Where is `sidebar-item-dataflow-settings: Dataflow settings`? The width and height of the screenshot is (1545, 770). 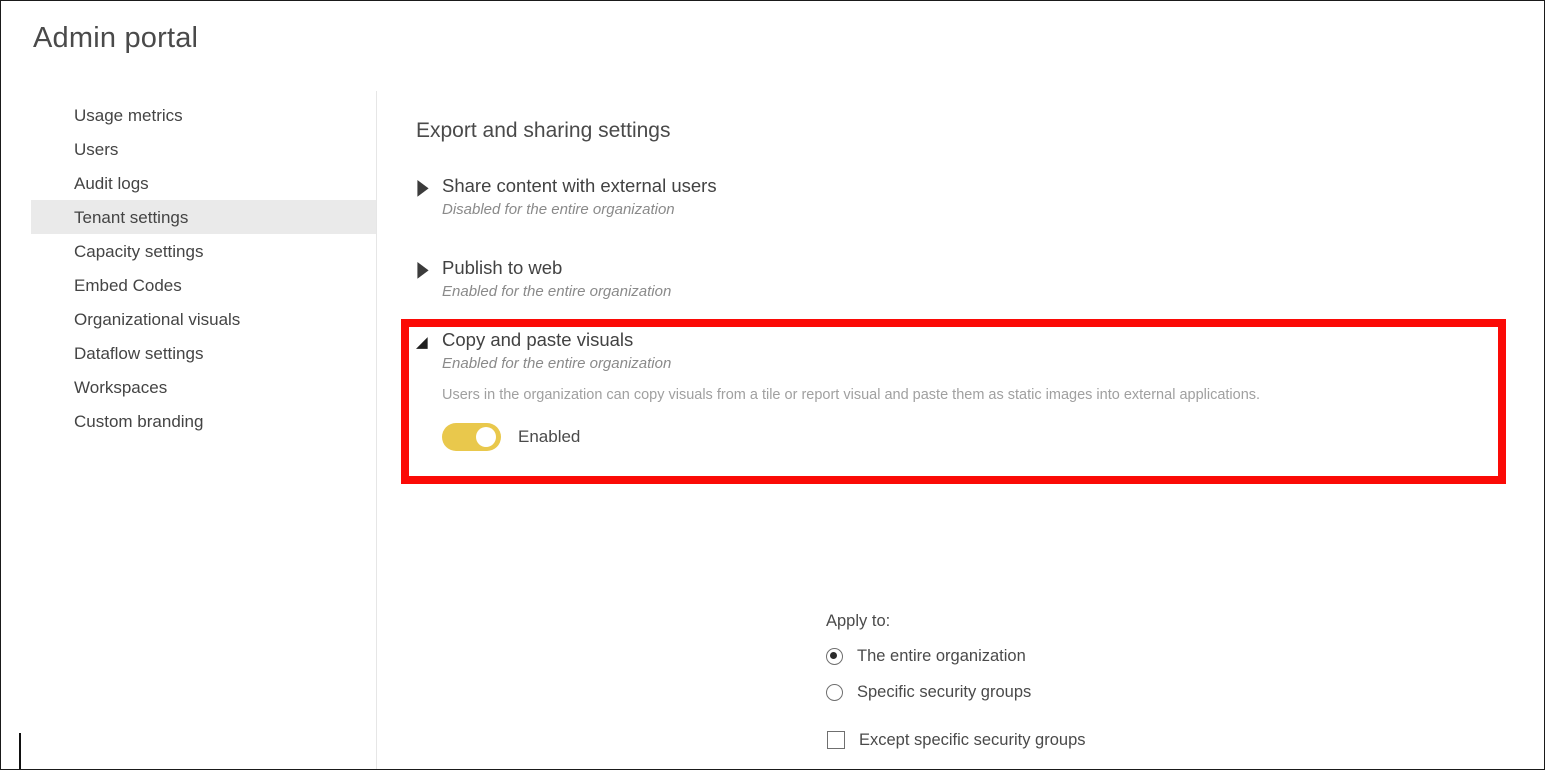 sidebar-item-dataflow-settings: Dataflow settings is located at coordinates (203, 353).